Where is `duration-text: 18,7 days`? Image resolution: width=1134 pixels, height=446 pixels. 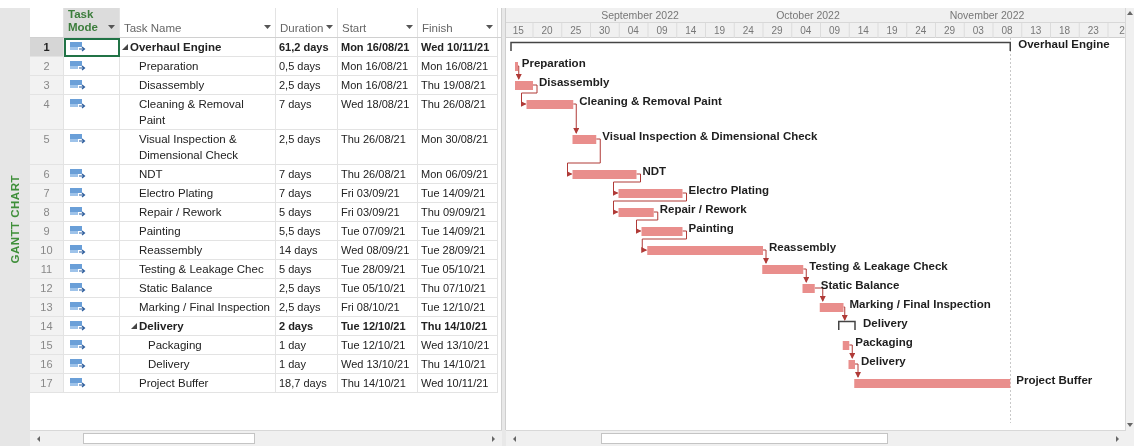 duration-text: 18,7 days is located at coordinates (302, 383).